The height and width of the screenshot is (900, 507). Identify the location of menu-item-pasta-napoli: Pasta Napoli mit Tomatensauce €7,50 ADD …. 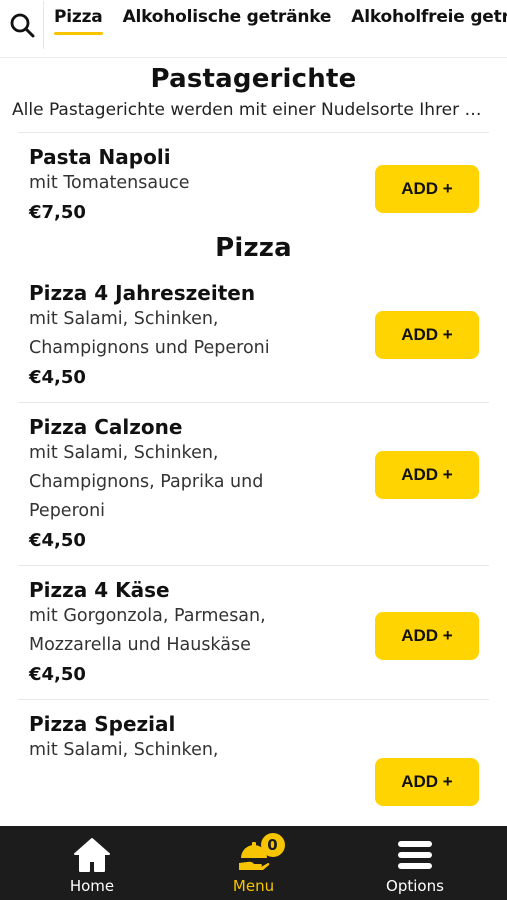
(253, 186).